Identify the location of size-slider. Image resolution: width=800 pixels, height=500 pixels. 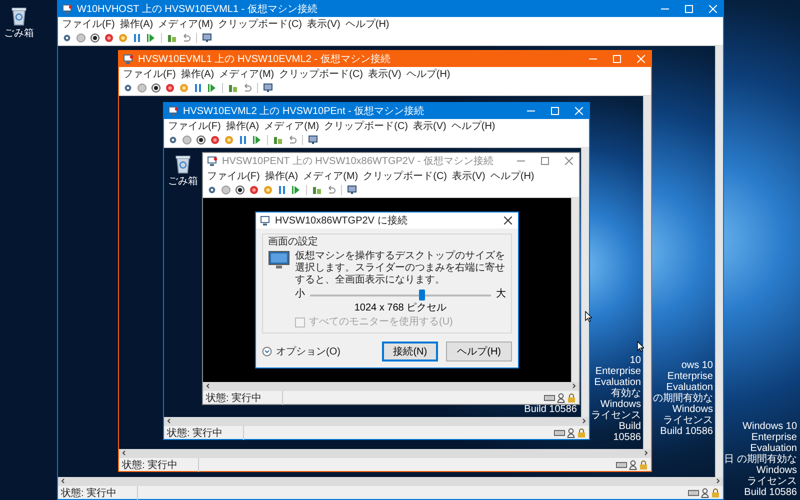
(400, 294).